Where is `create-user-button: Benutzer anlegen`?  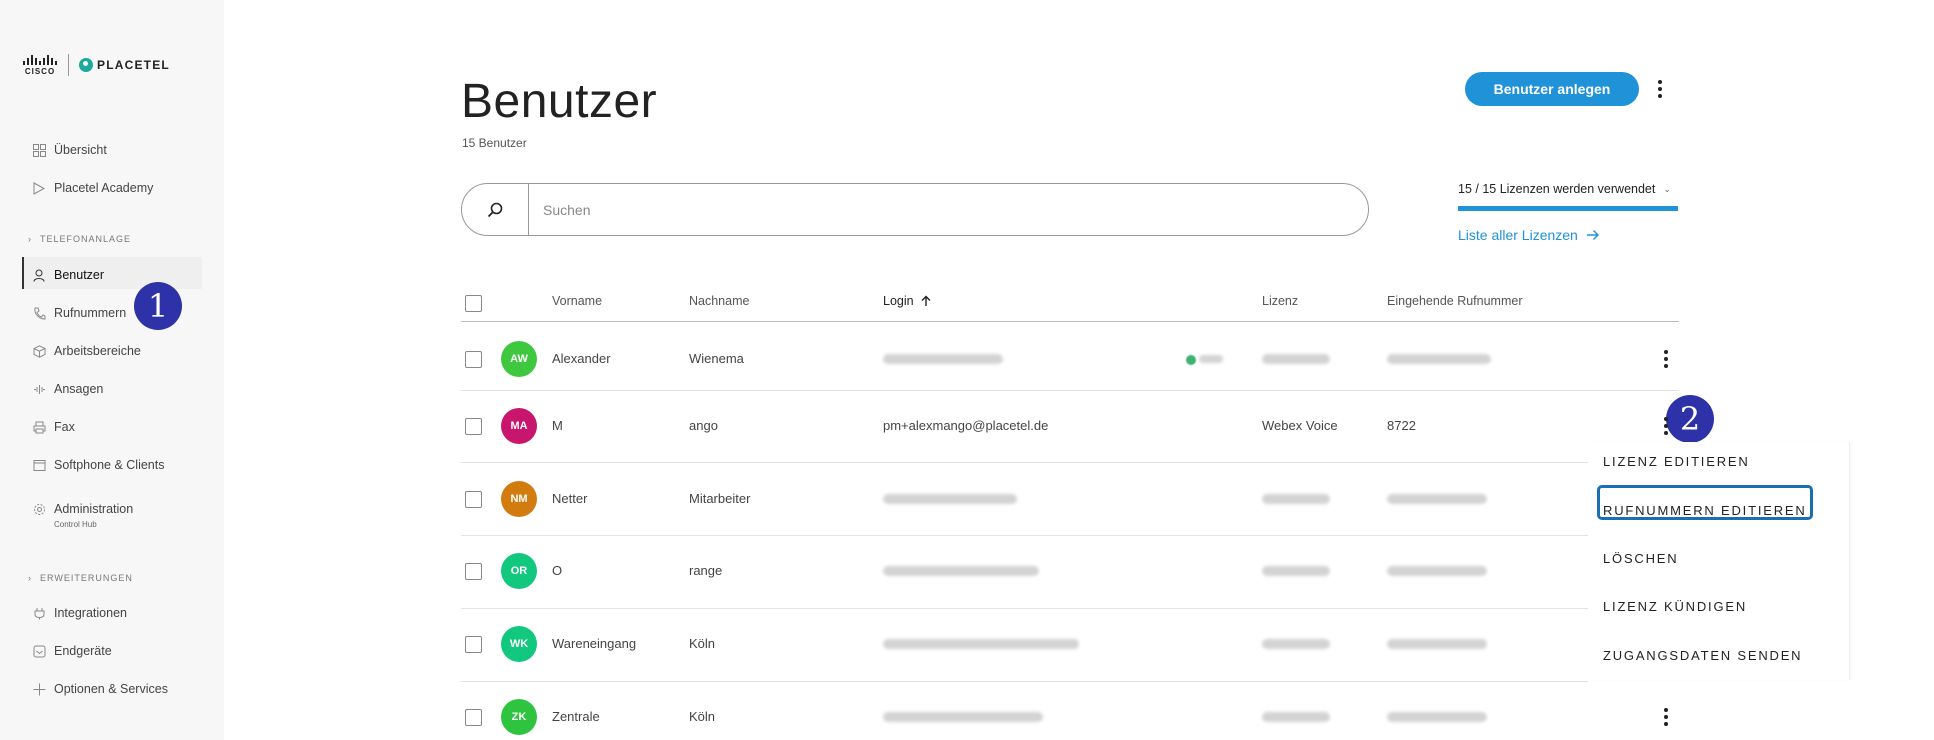 create-user-button: Benutzer anlegen is located at coordinates (1552, 89).